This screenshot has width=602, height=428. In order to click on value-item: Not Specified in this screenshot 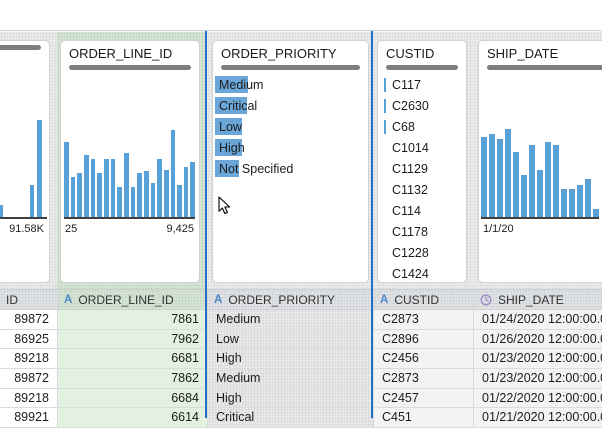, I will do `click(288, 169)`.